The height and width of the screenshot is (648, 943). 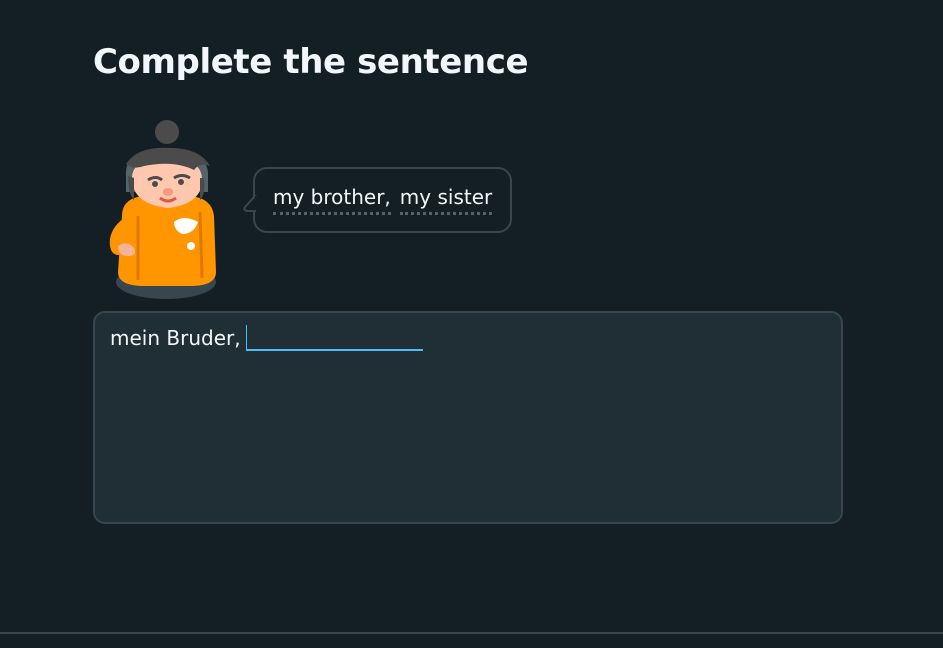 What do you see at coordinates (254, 203) in the screenshot?
I see `bubble-tail-icon` at bounding box center [254, 203].